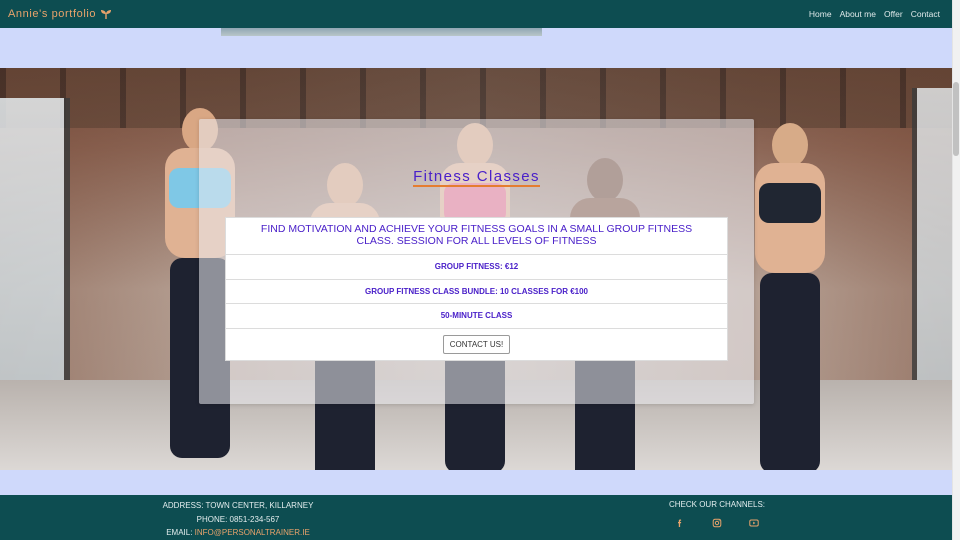  Describe the element at coordinates (925, 14) in the screenshot. I see `nav-link-contact: Contact` at that location.